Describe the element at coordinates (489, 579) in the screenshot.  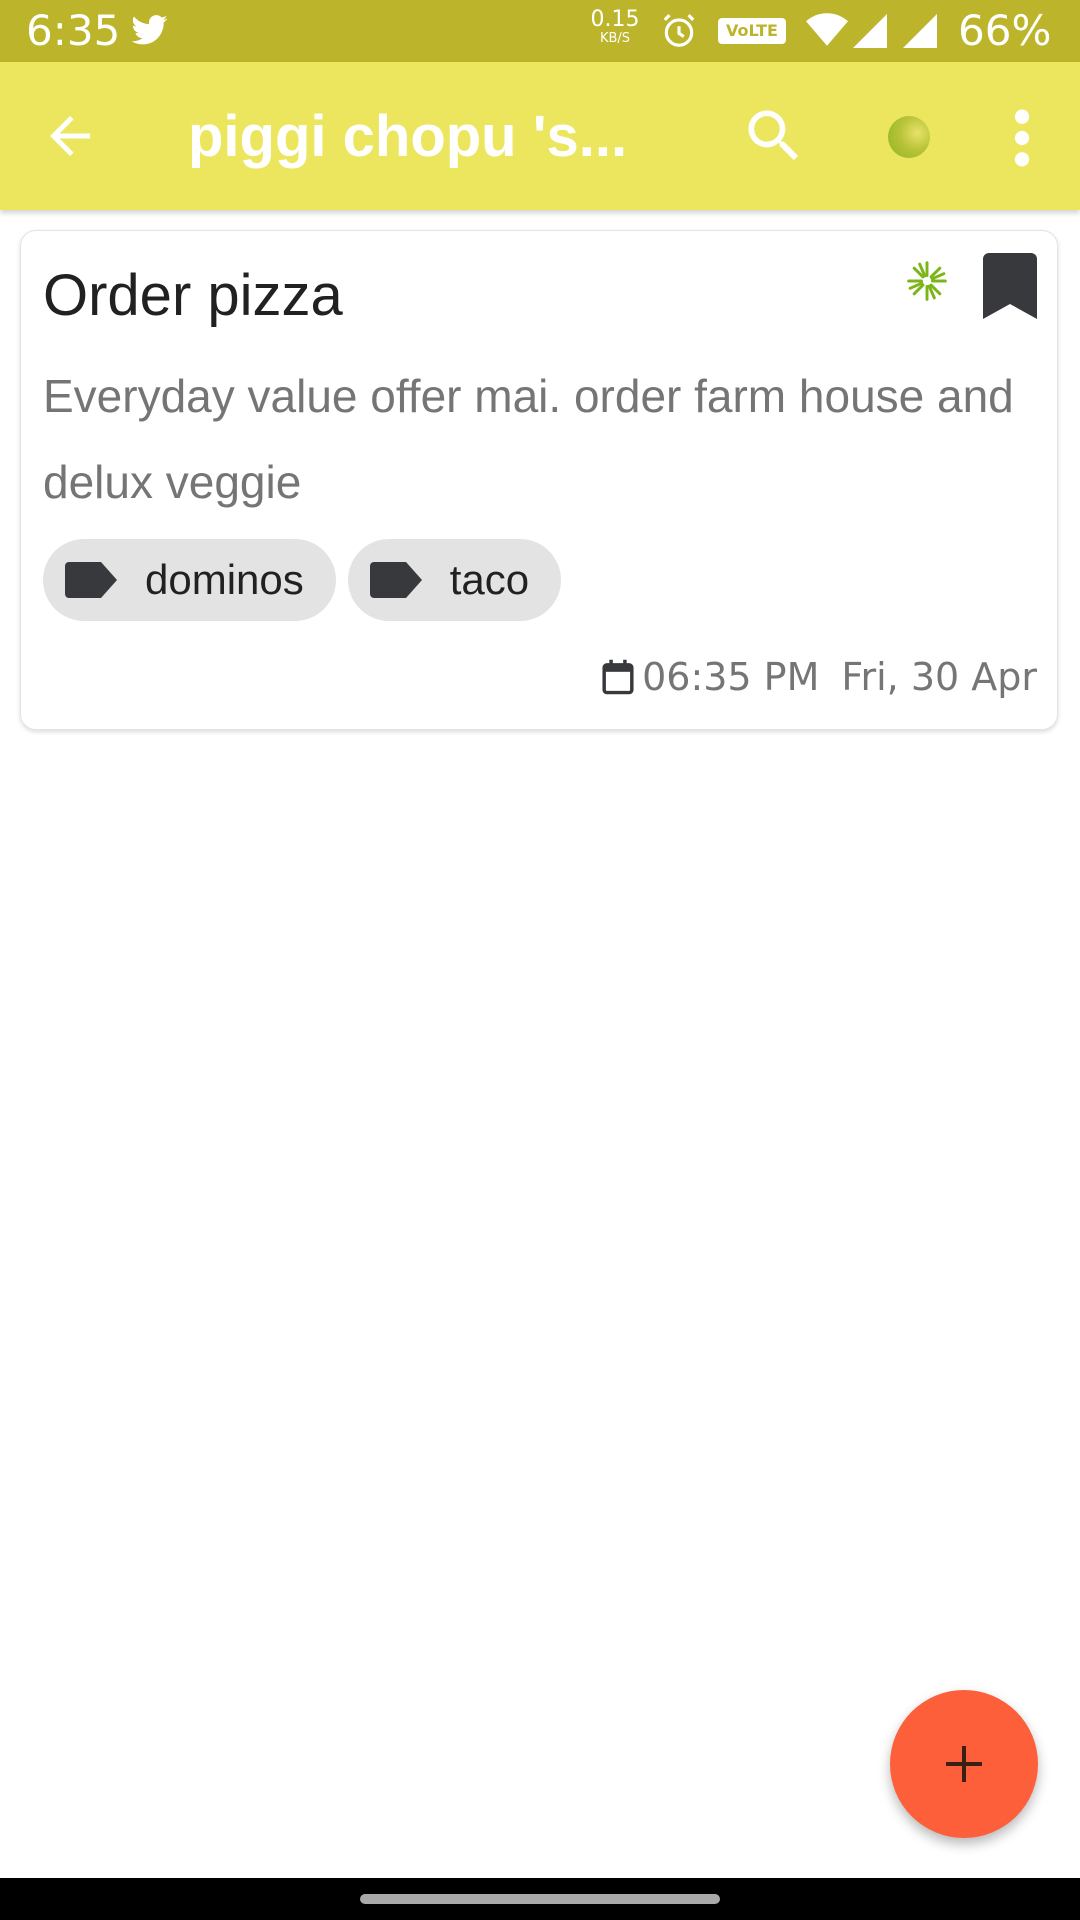
I see `tag-label: taco` at that location.